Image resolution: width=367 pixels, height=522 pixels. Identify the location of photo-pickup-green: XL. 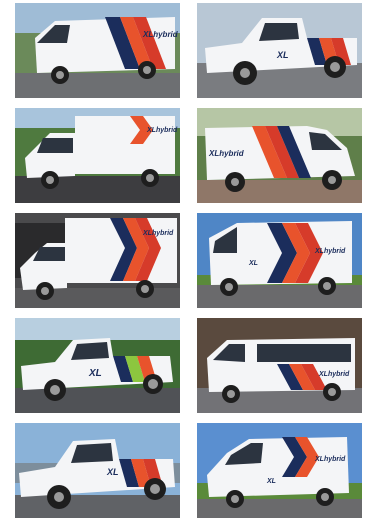
(97, 365).